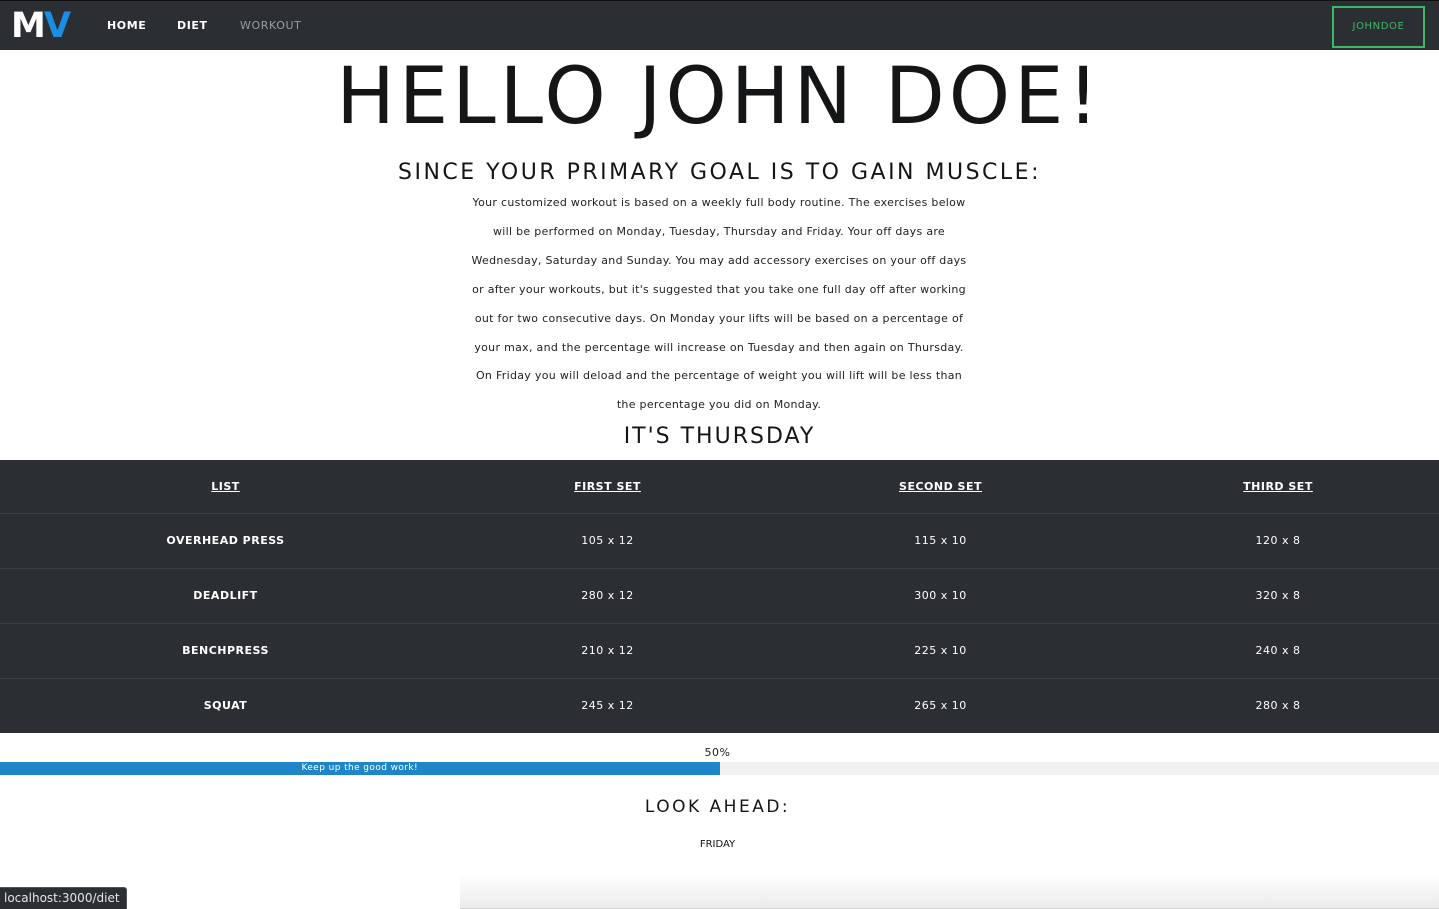 The image size is (1439, 909). Describe the element at coordinates (225, 486) in the screenshot. I see `column-header-list: LIST` at that location.